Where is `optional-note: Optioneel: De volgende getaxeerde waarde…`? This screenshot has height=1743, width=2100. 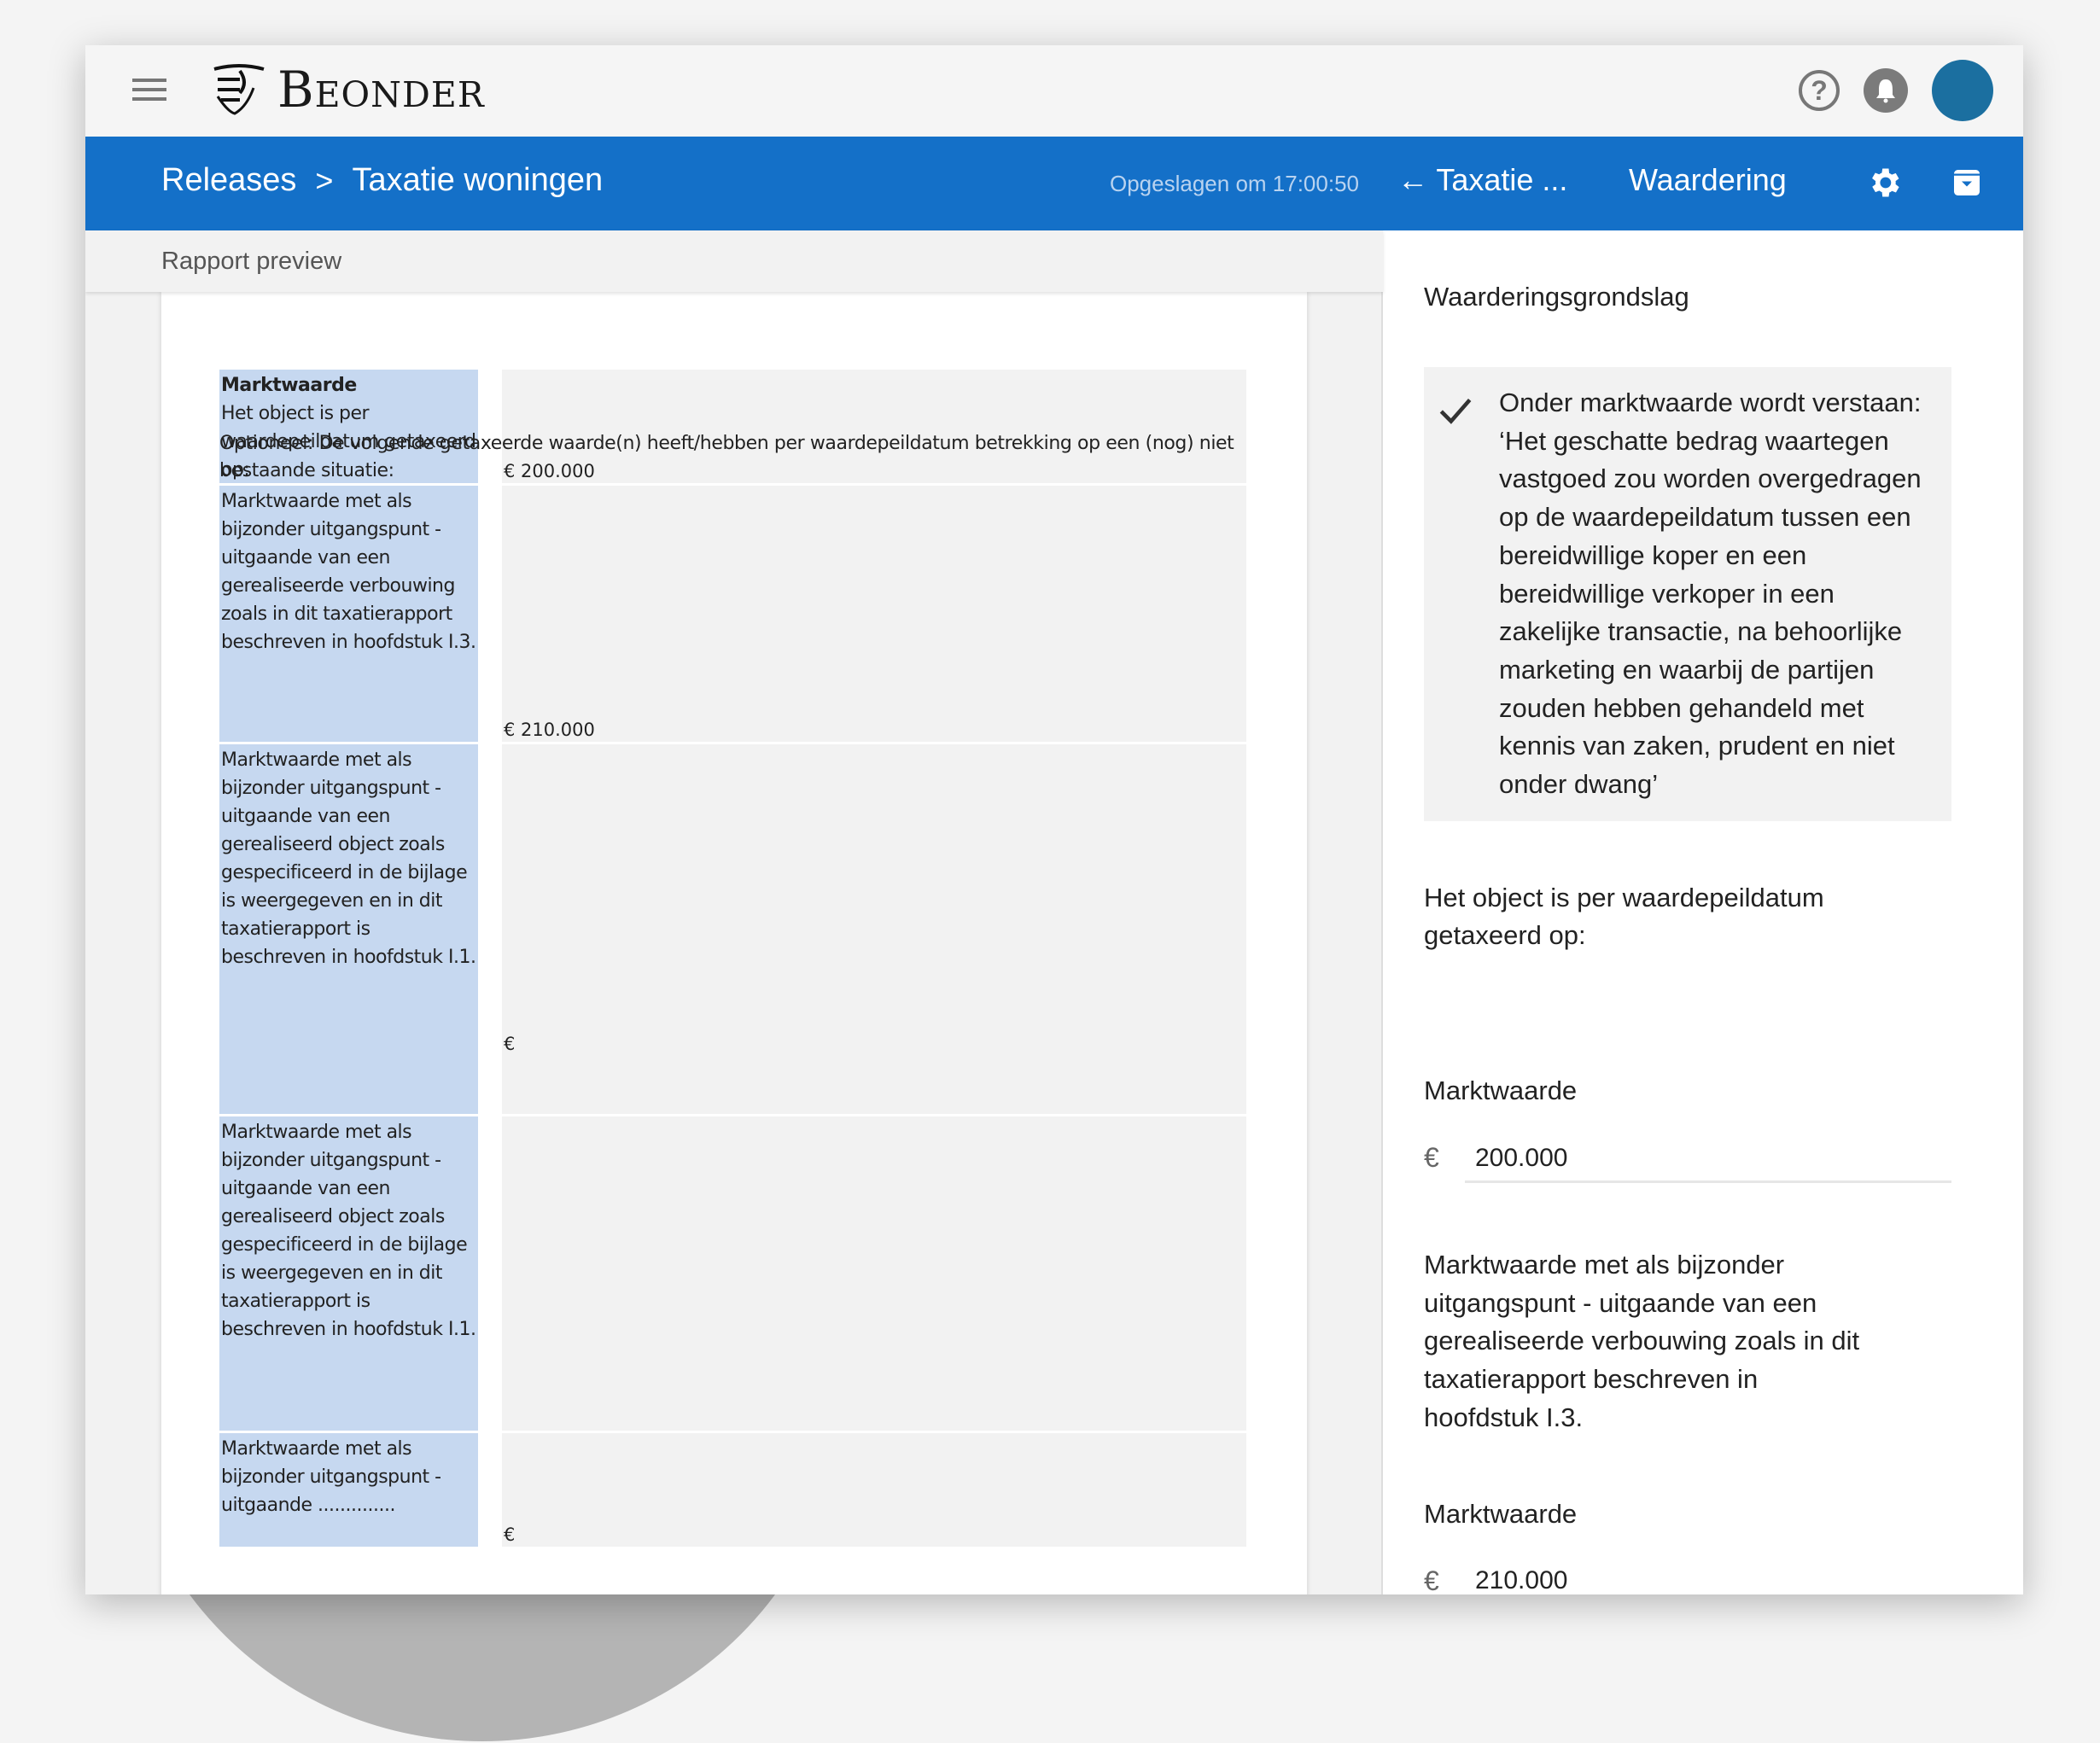 optional-note: Optioneel: De volgende getaxeerde waarde… is located at coordinates (726, 457).